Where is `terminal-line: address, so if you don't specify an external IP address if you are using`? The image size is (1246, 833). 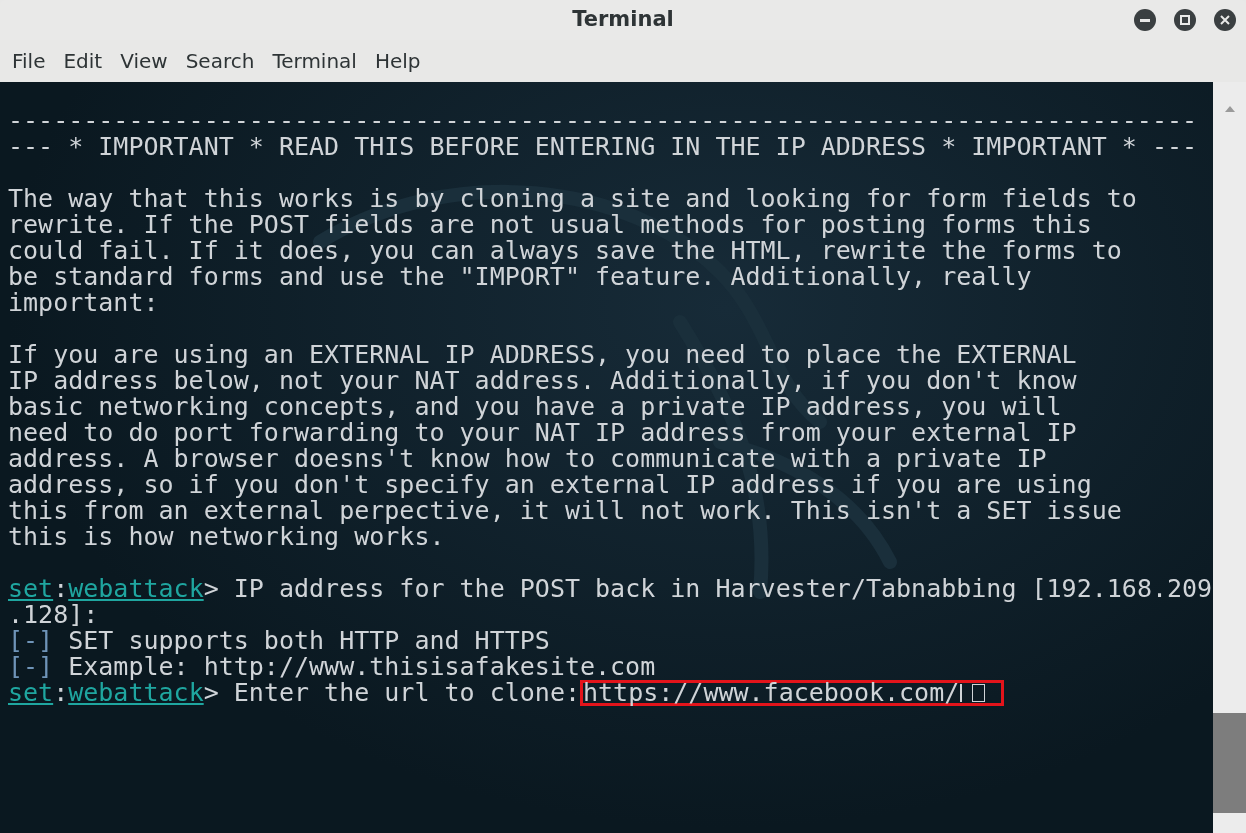 terminal-line: address, so if you don't specify an external IP address if you are using is located at coordinates (550, 485).